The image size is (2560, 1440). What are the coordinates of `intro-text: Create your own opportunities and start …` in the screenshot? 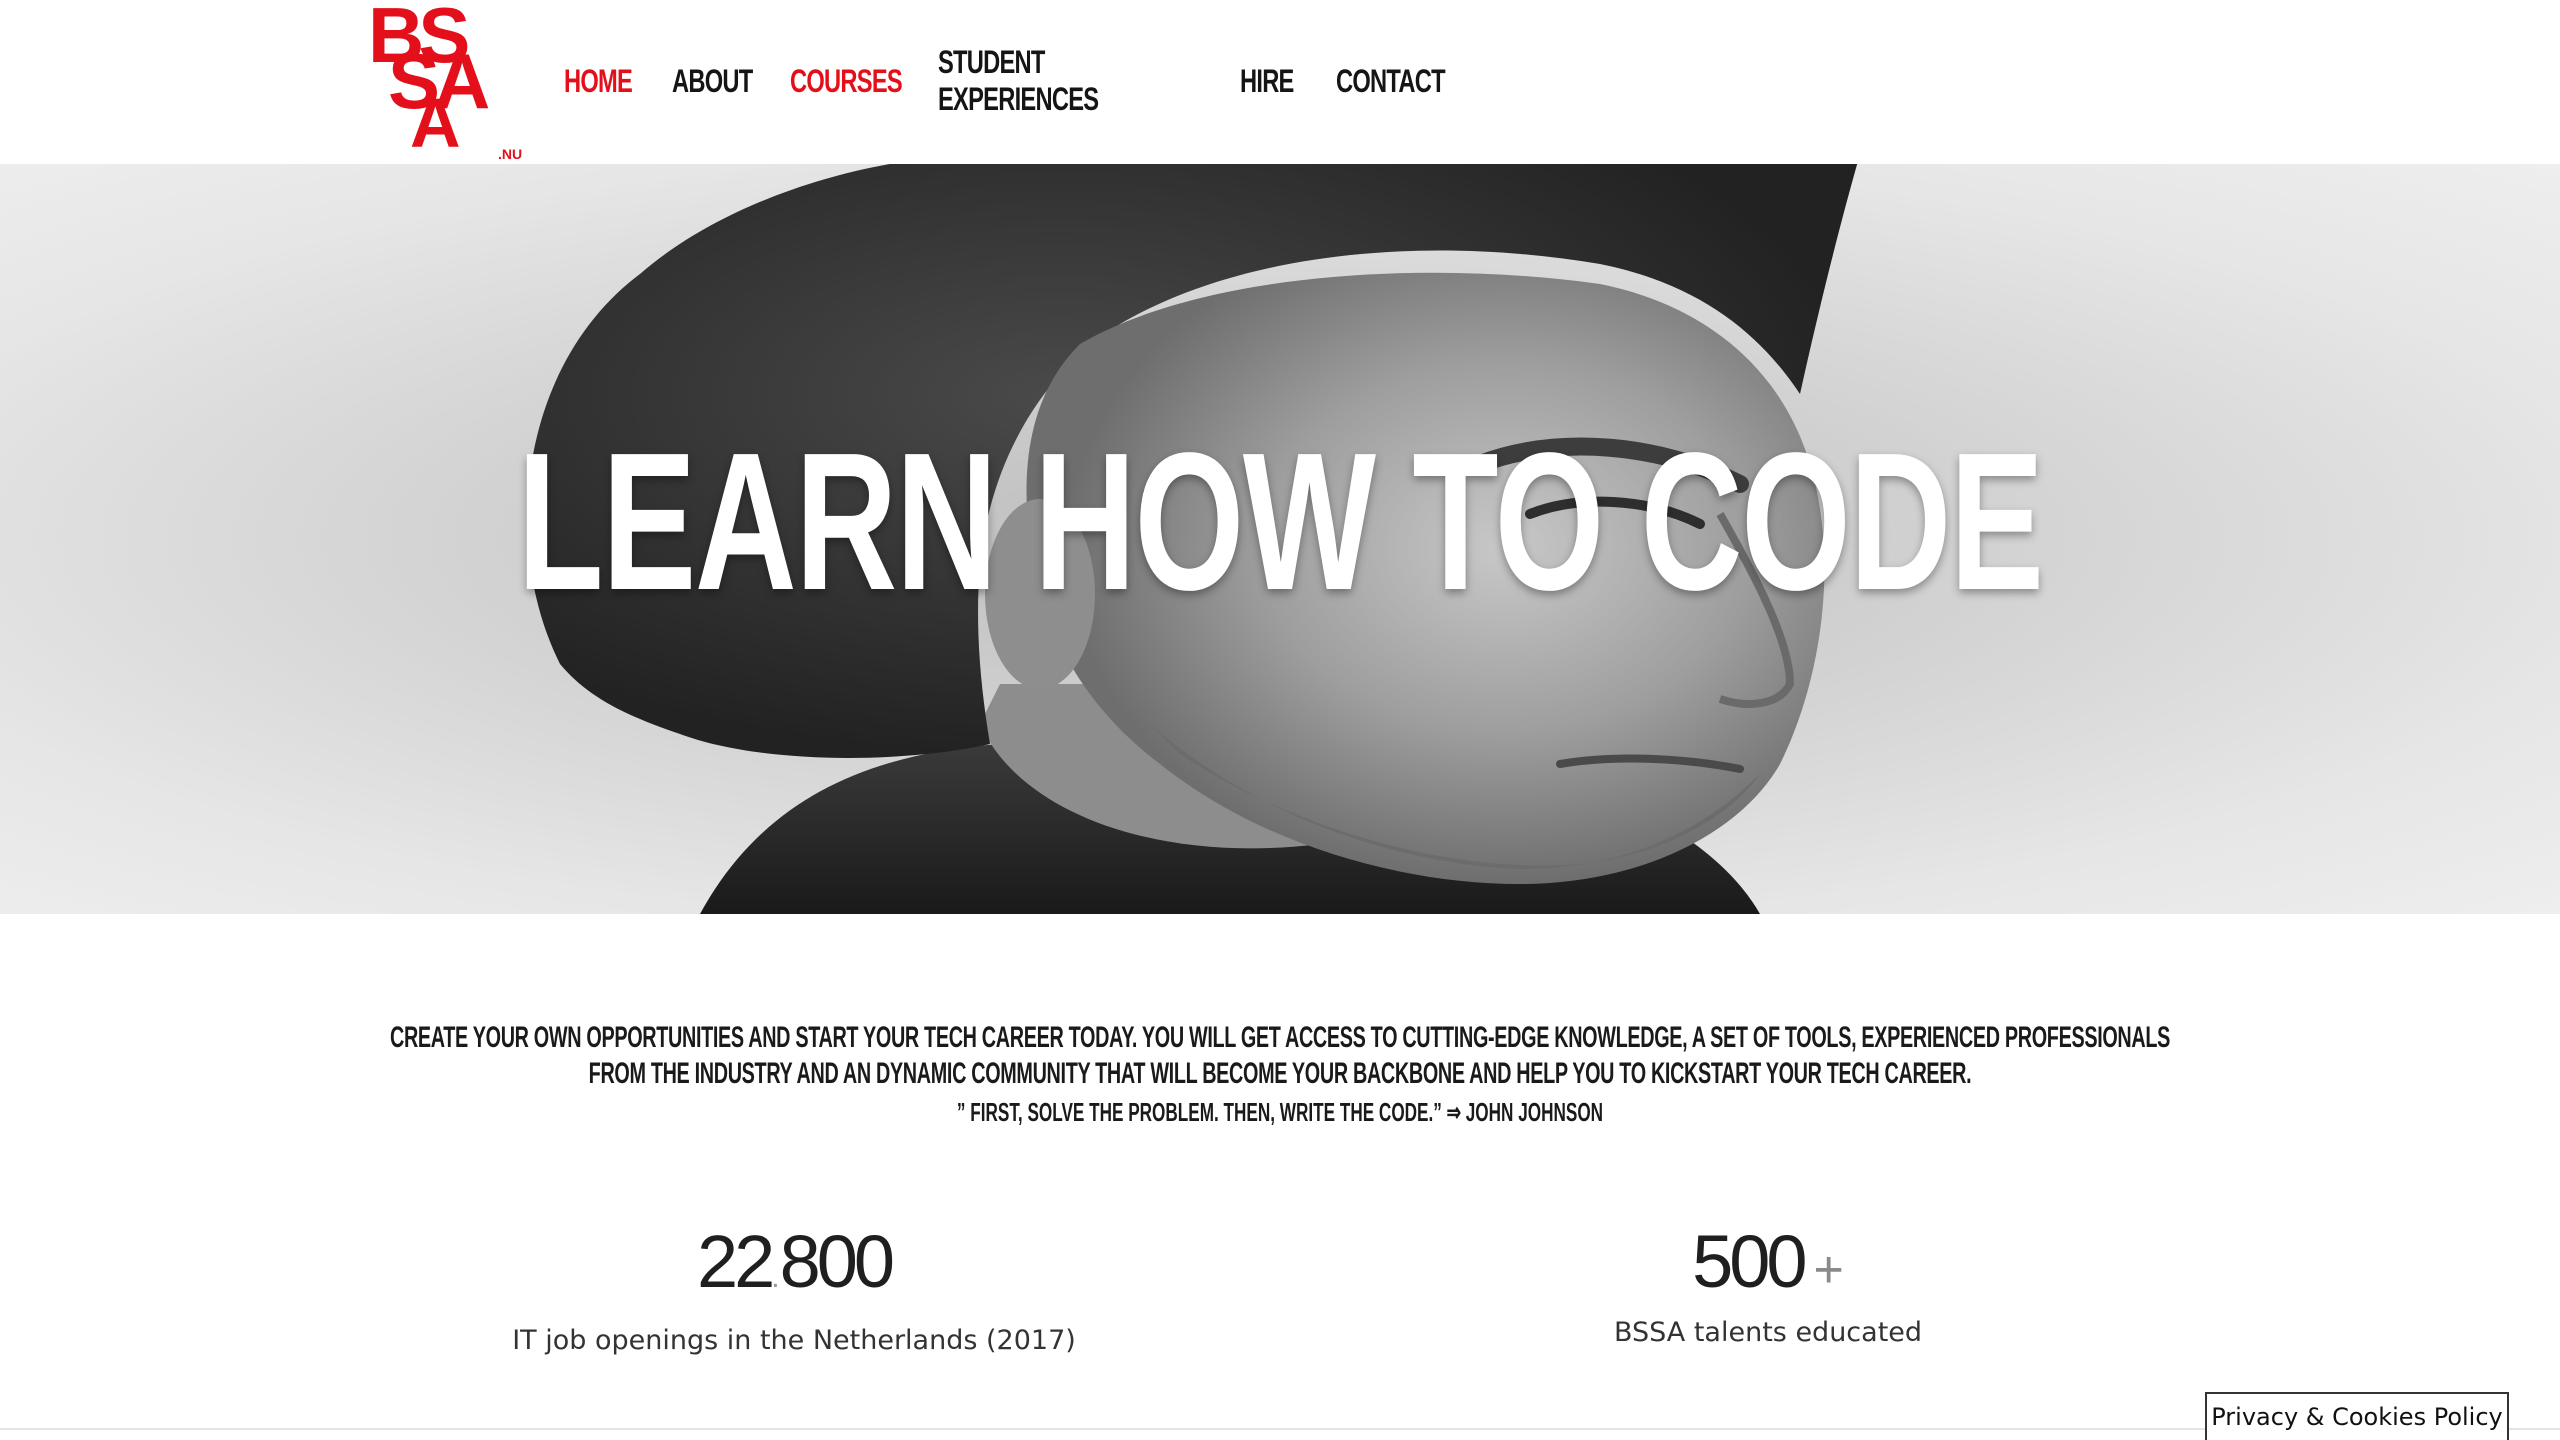 It's located at (1280, 1055).